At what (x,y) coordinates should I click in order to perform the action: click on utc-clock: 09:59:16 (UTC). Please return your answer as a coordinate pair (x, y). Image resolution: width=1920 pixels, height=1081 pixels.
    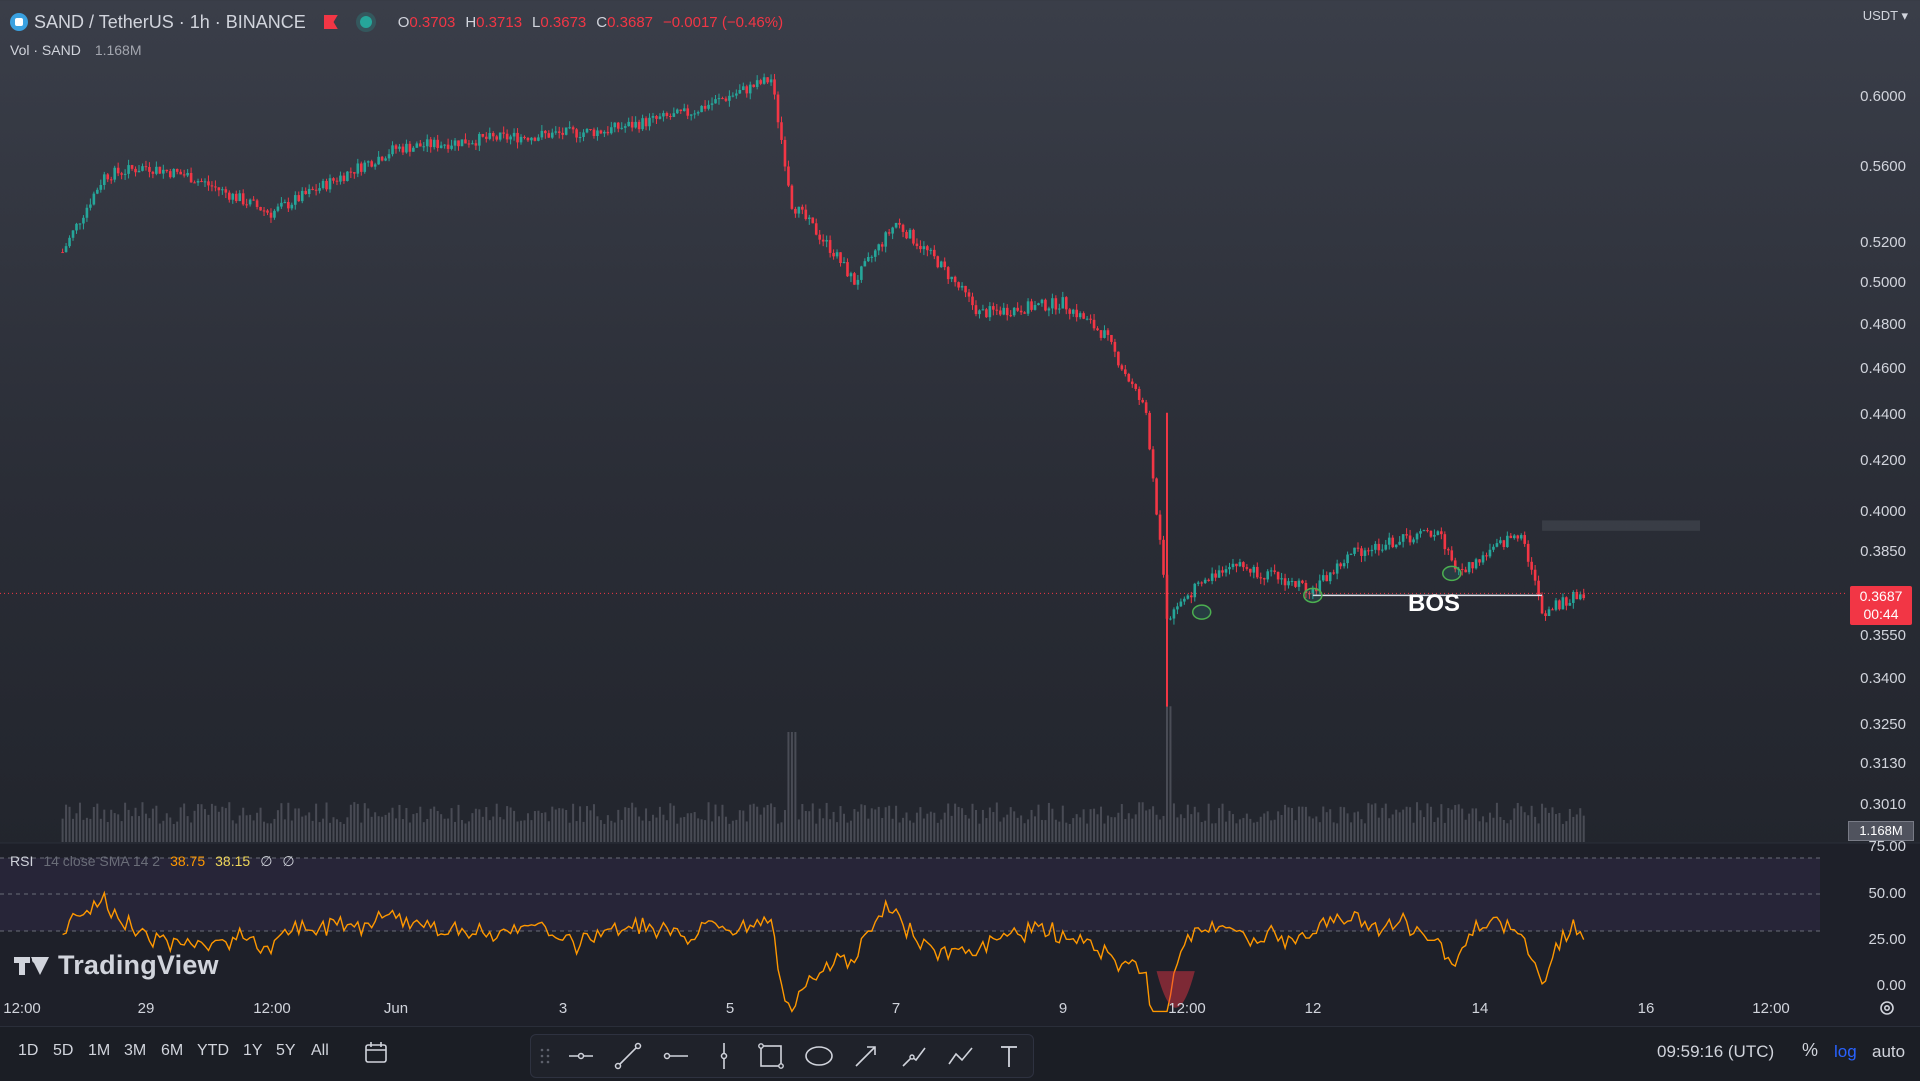
    Looking at the image, I should click on (1715, 1052).